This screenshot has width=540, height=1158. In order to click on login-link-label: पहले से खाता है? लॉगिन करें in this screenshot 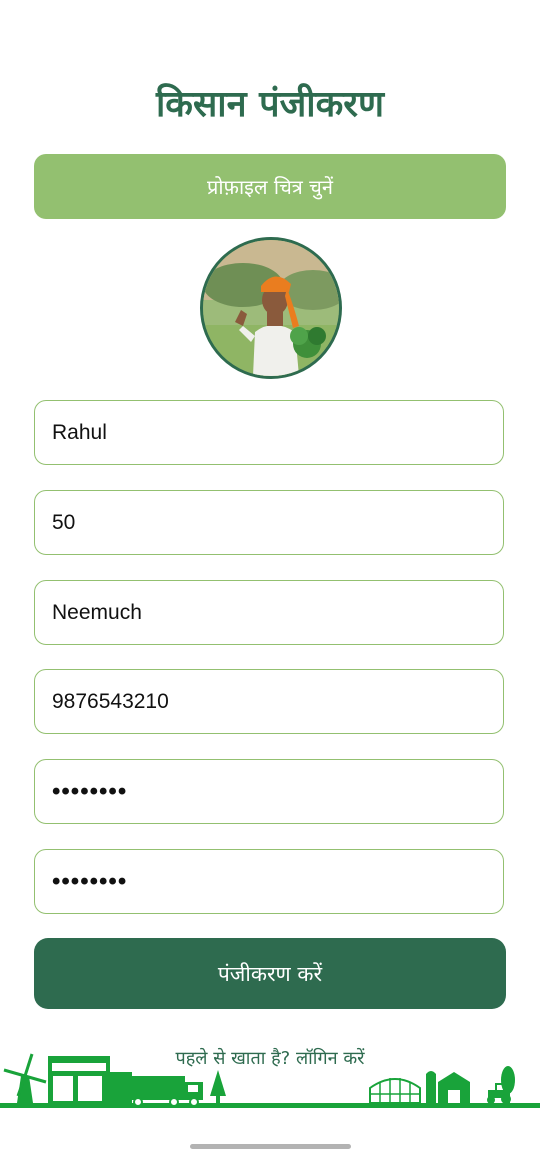, I will do `click(270, 1058)`.